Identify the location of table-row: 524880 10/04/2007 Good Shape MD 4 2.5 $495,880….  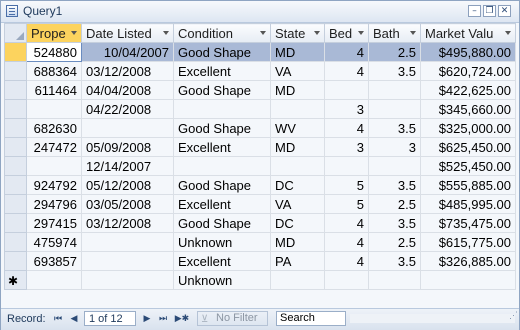
(260, 52).